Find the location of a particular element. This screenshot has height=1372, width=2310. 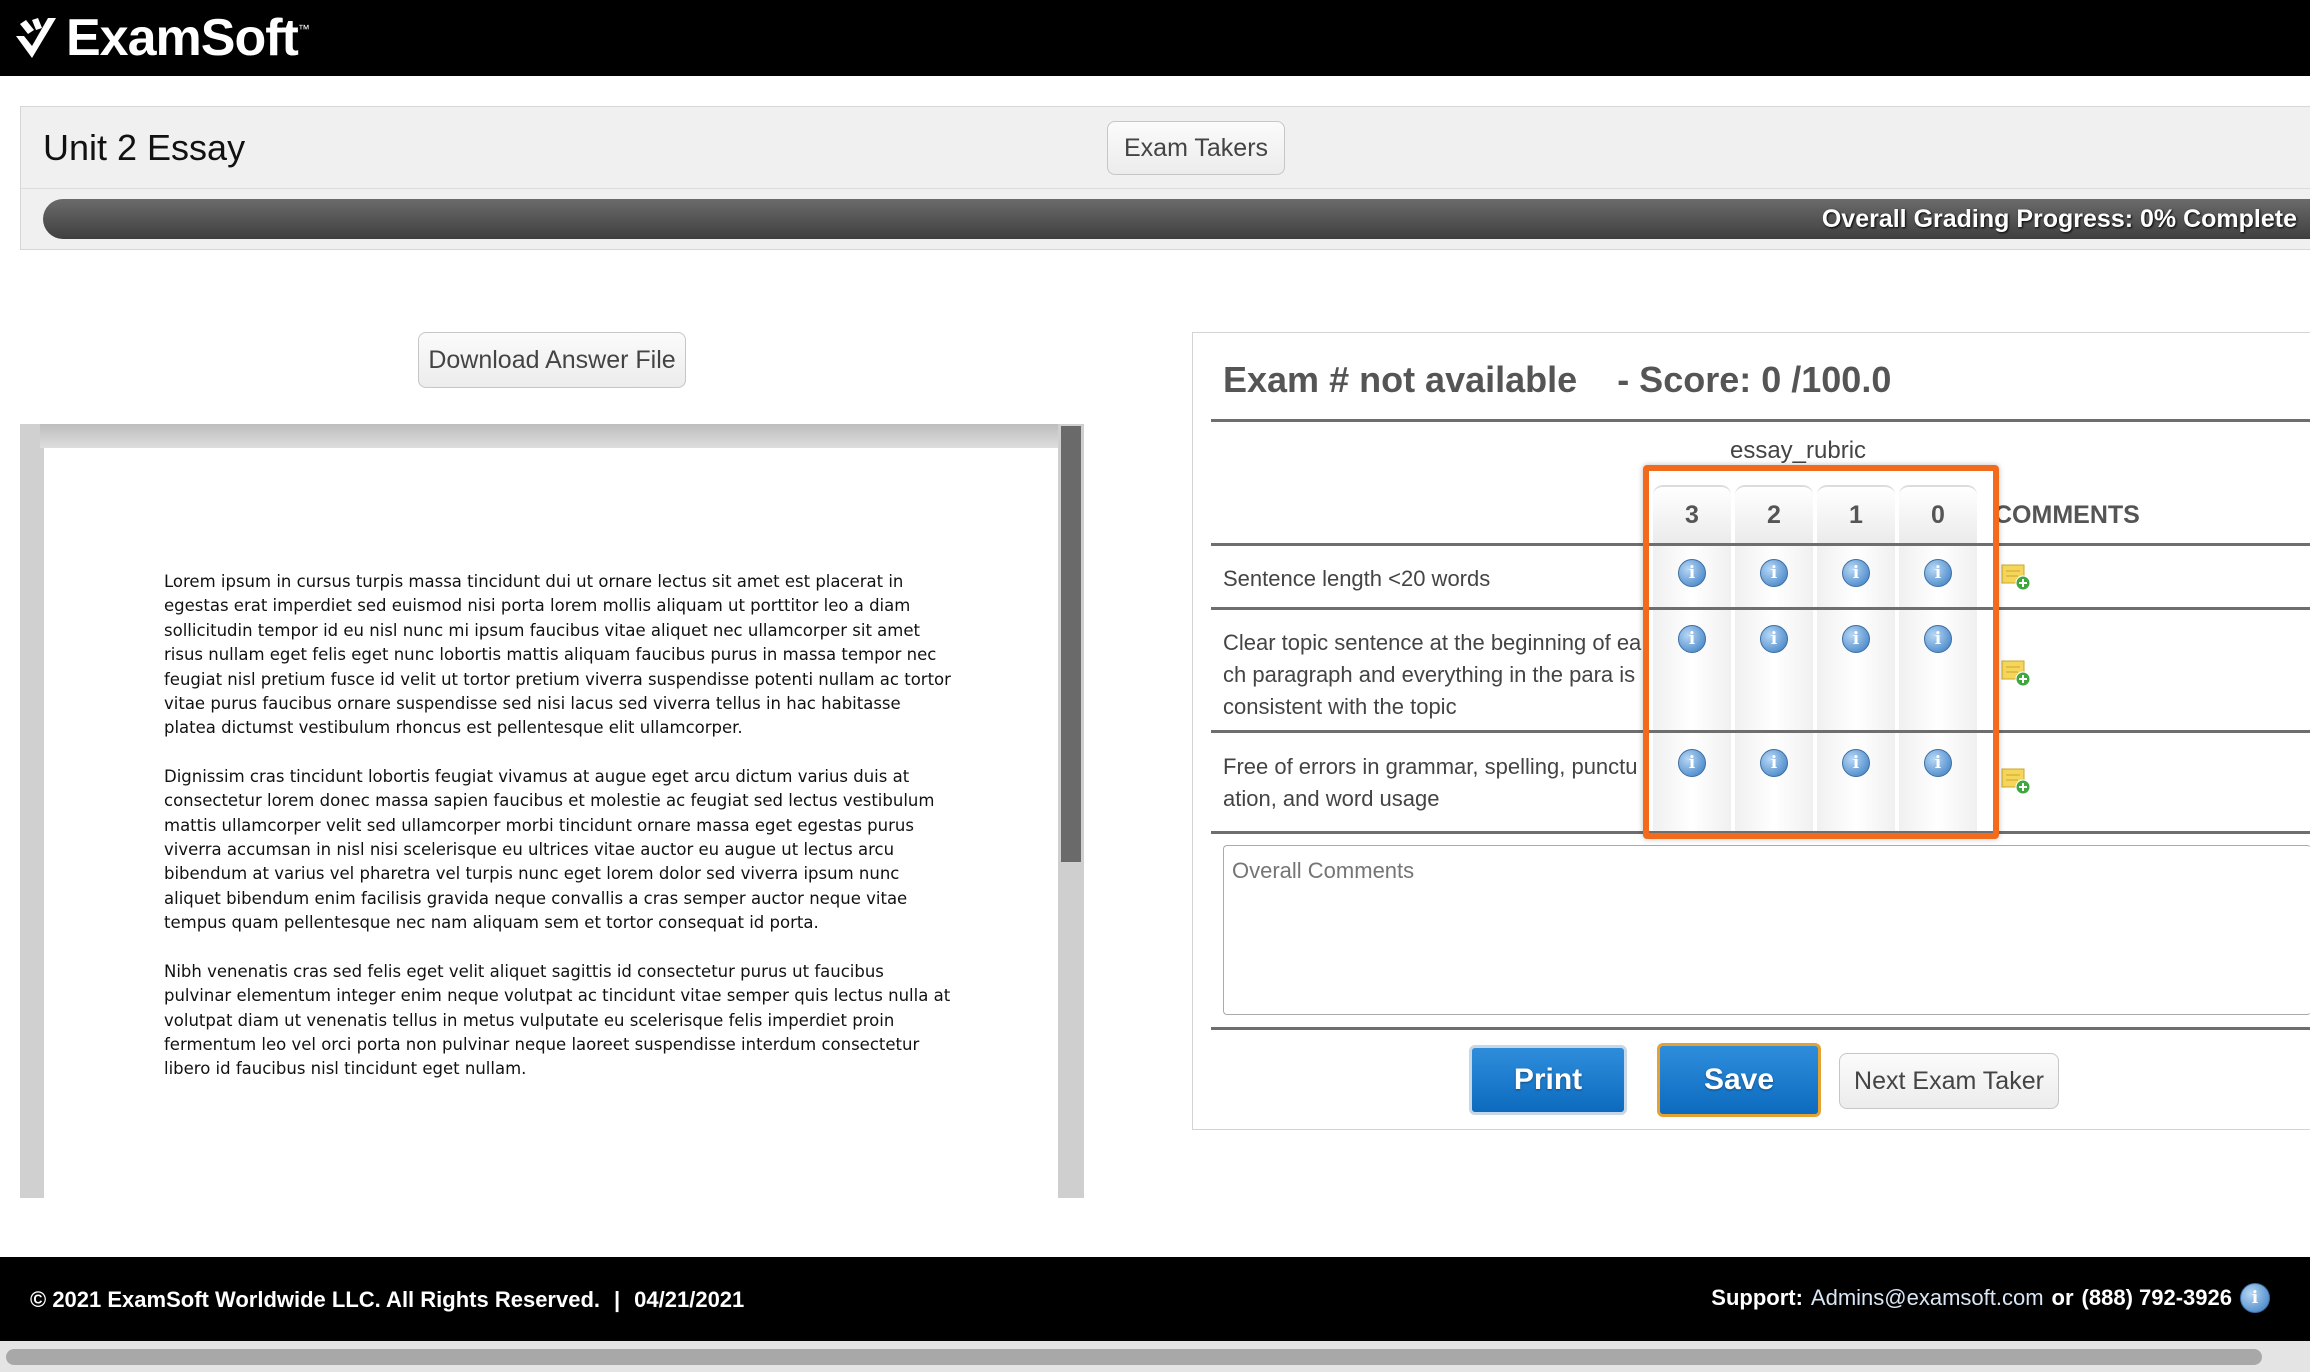

examsoft-logo: ExamSoft ™ is located at coordinates (161, 38).